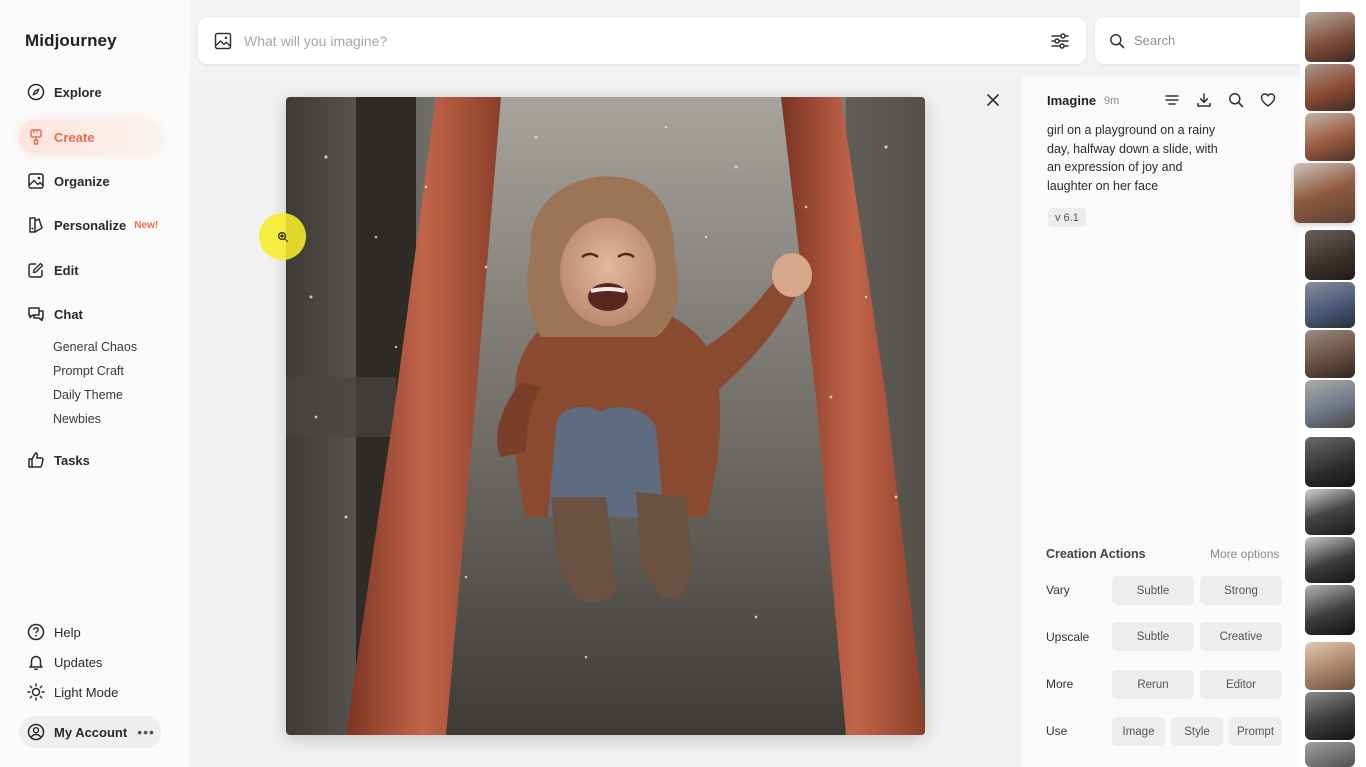  I want to click on details-title: Imagine, so click(1072, 100).